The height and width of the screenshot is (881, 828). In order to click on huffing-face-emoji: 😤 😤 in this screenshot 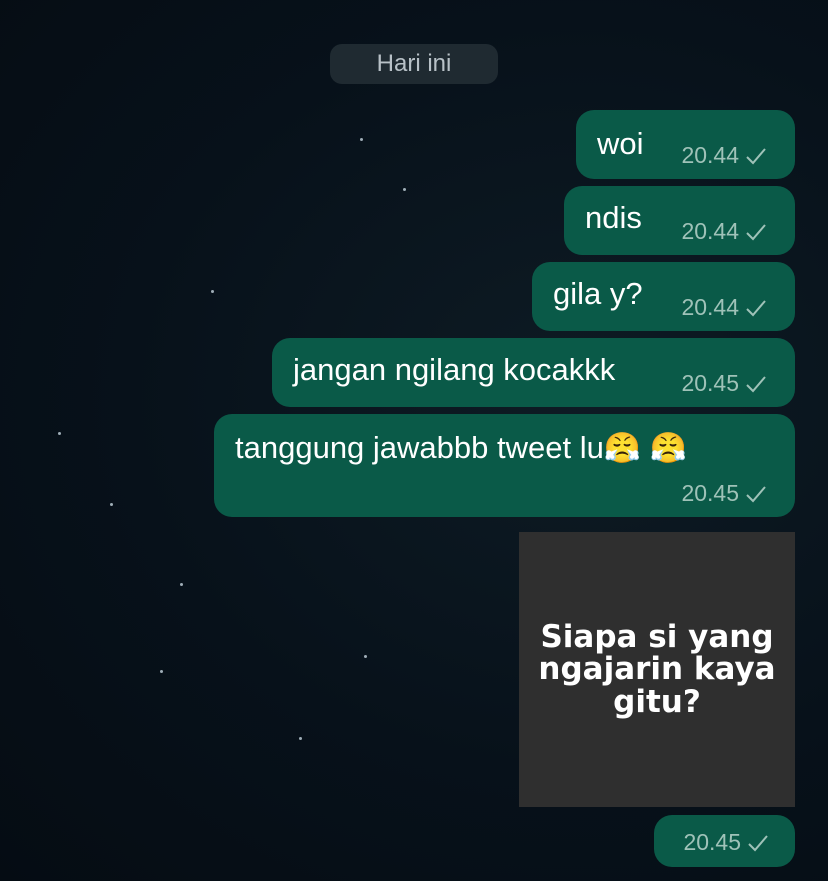, I will do `click(645, 448)`.